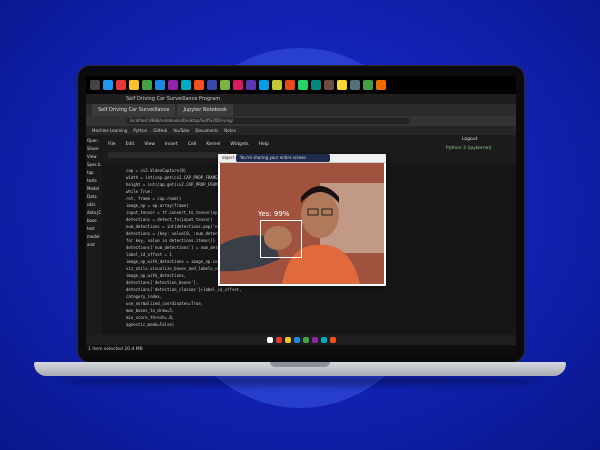  Describe the element at coordinates (171, 240) in the screenshot. I see `code-line: for key, value in detections.items()}` at that location.